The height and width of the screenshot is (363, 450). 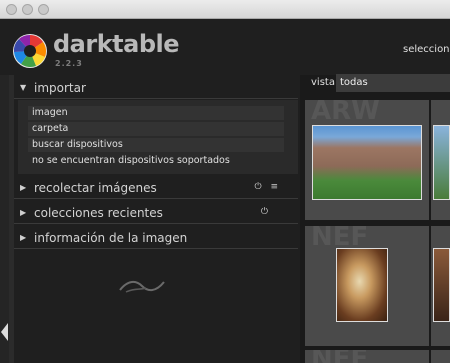 I want to click on close-window-button, so click(x=11, y=9).